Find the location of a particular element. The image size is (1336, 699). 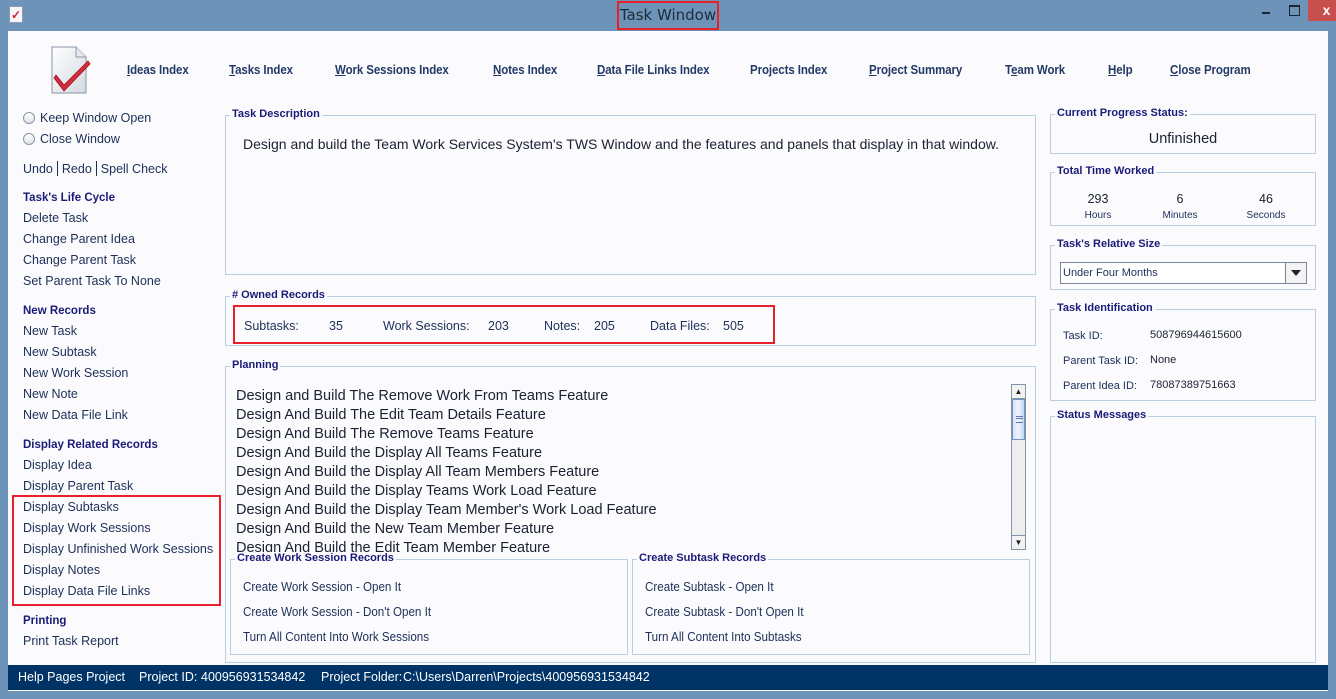

nav-tasks-index: Tasks Index is located at coordinates (261, 70).